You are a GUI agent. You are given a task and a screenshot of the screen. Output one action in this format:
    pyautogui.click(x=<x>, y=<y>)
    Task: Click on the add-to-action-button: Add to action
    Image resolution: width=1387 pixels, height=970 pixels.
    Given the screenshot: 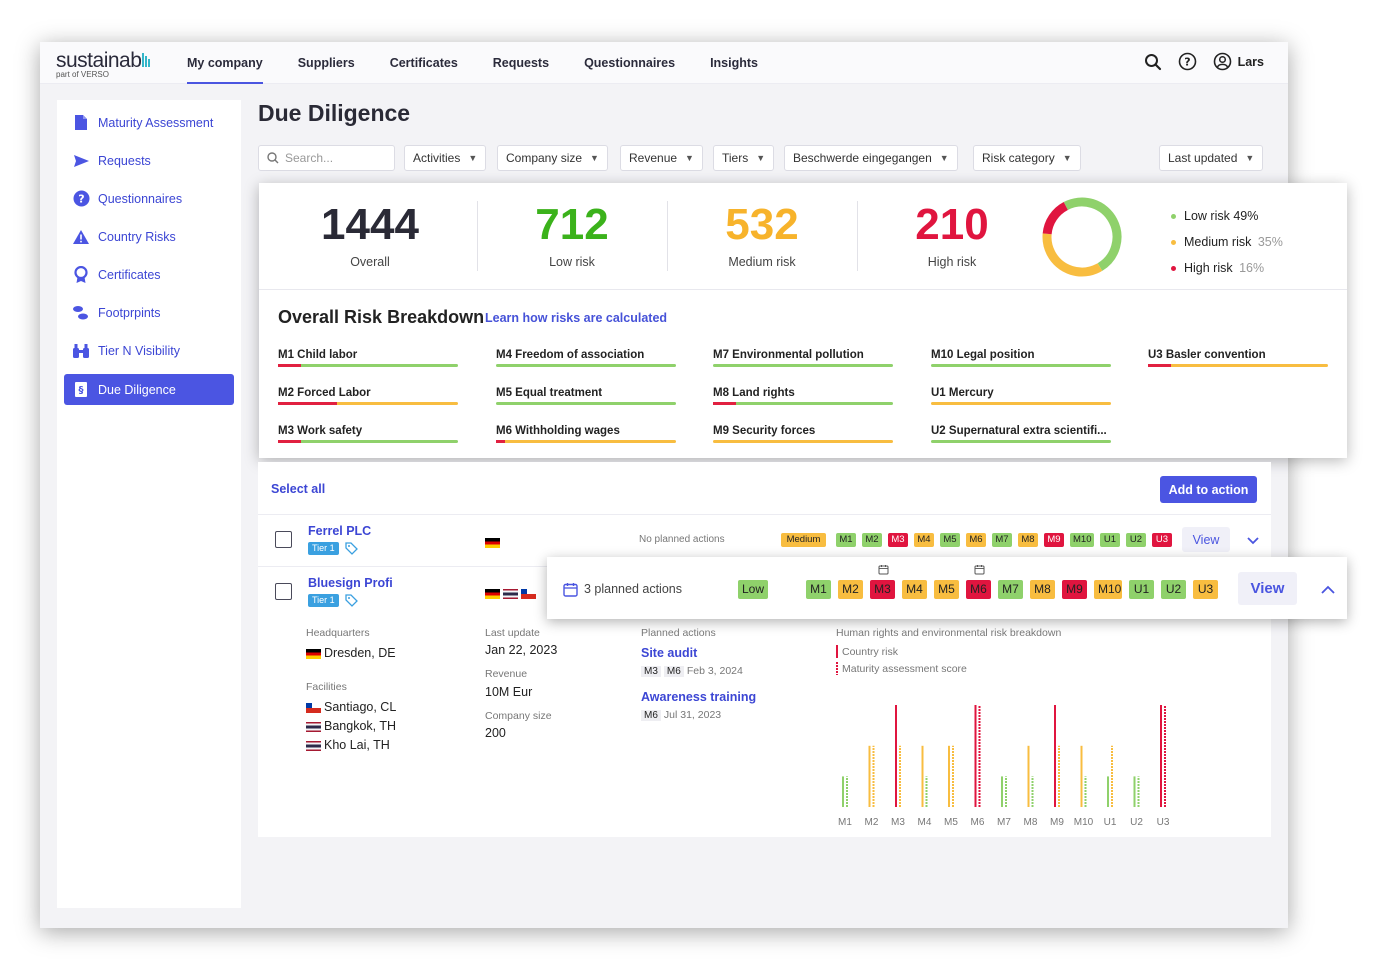 What is the action you would take?
    pyautogui.click(x=1208, y=489)
    